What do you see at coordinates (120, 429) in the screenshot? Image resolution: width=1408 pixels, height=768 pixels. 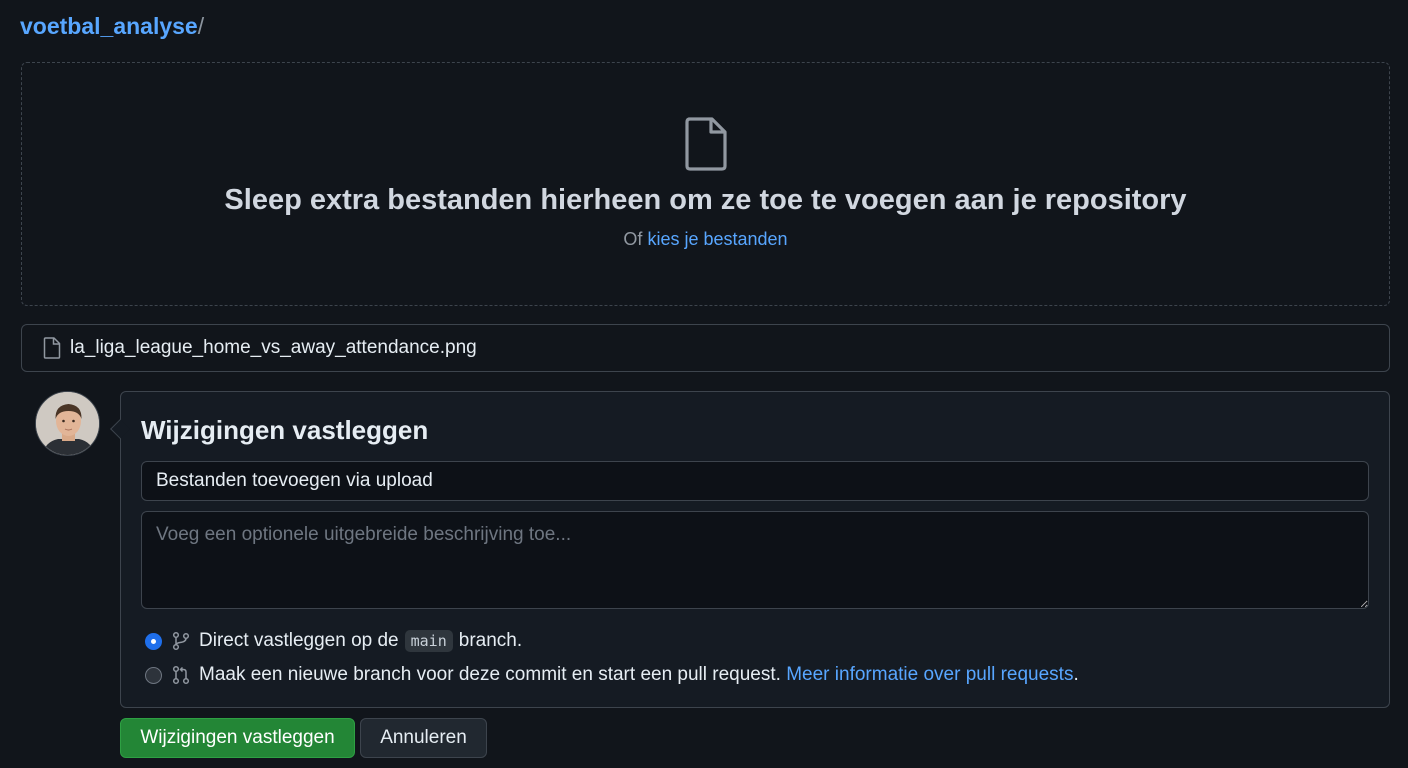 I see `speech-pointer` at bounding box center [120, 429].